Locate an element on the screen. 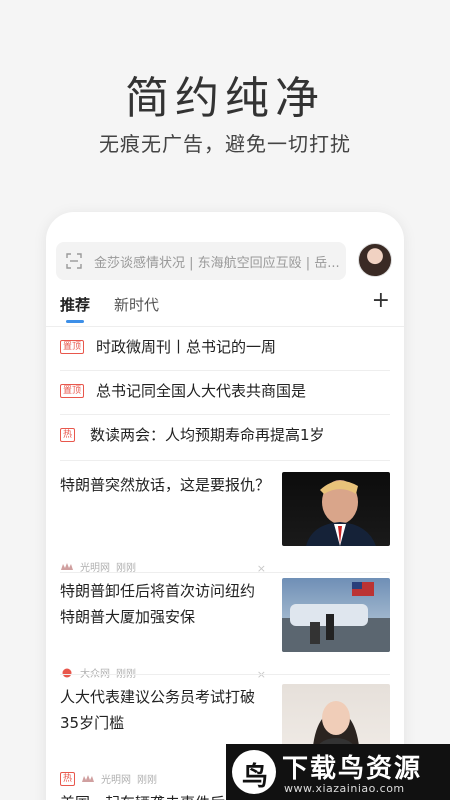 The image size is (450, 800). news-source: 光明网 is located at coordinates (116, 780).